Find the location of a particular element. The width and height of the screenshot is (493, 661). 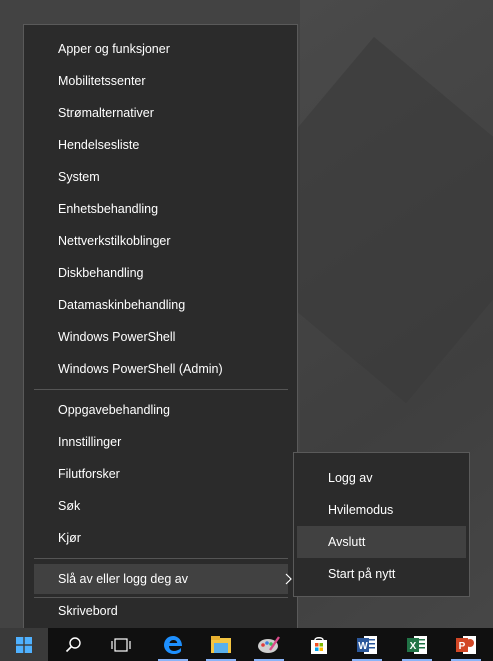

task-view-button is located at coordinates (121, 644).